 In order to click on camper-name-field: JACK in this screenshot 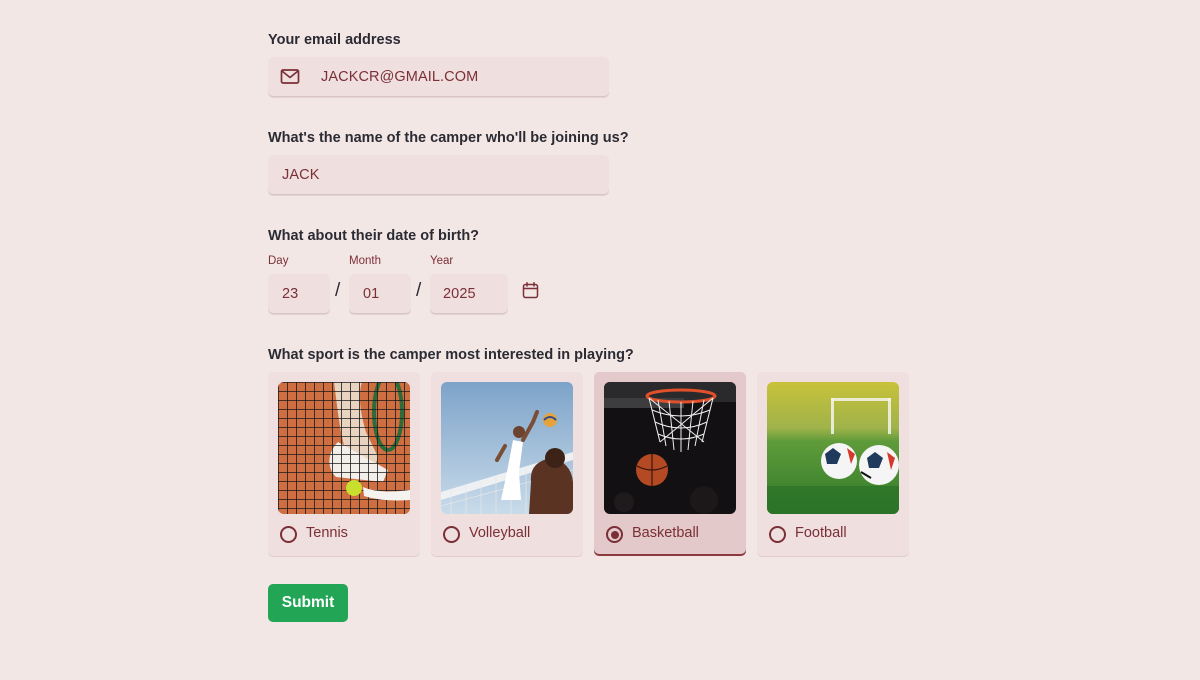, I will do `click(438, 175)`.